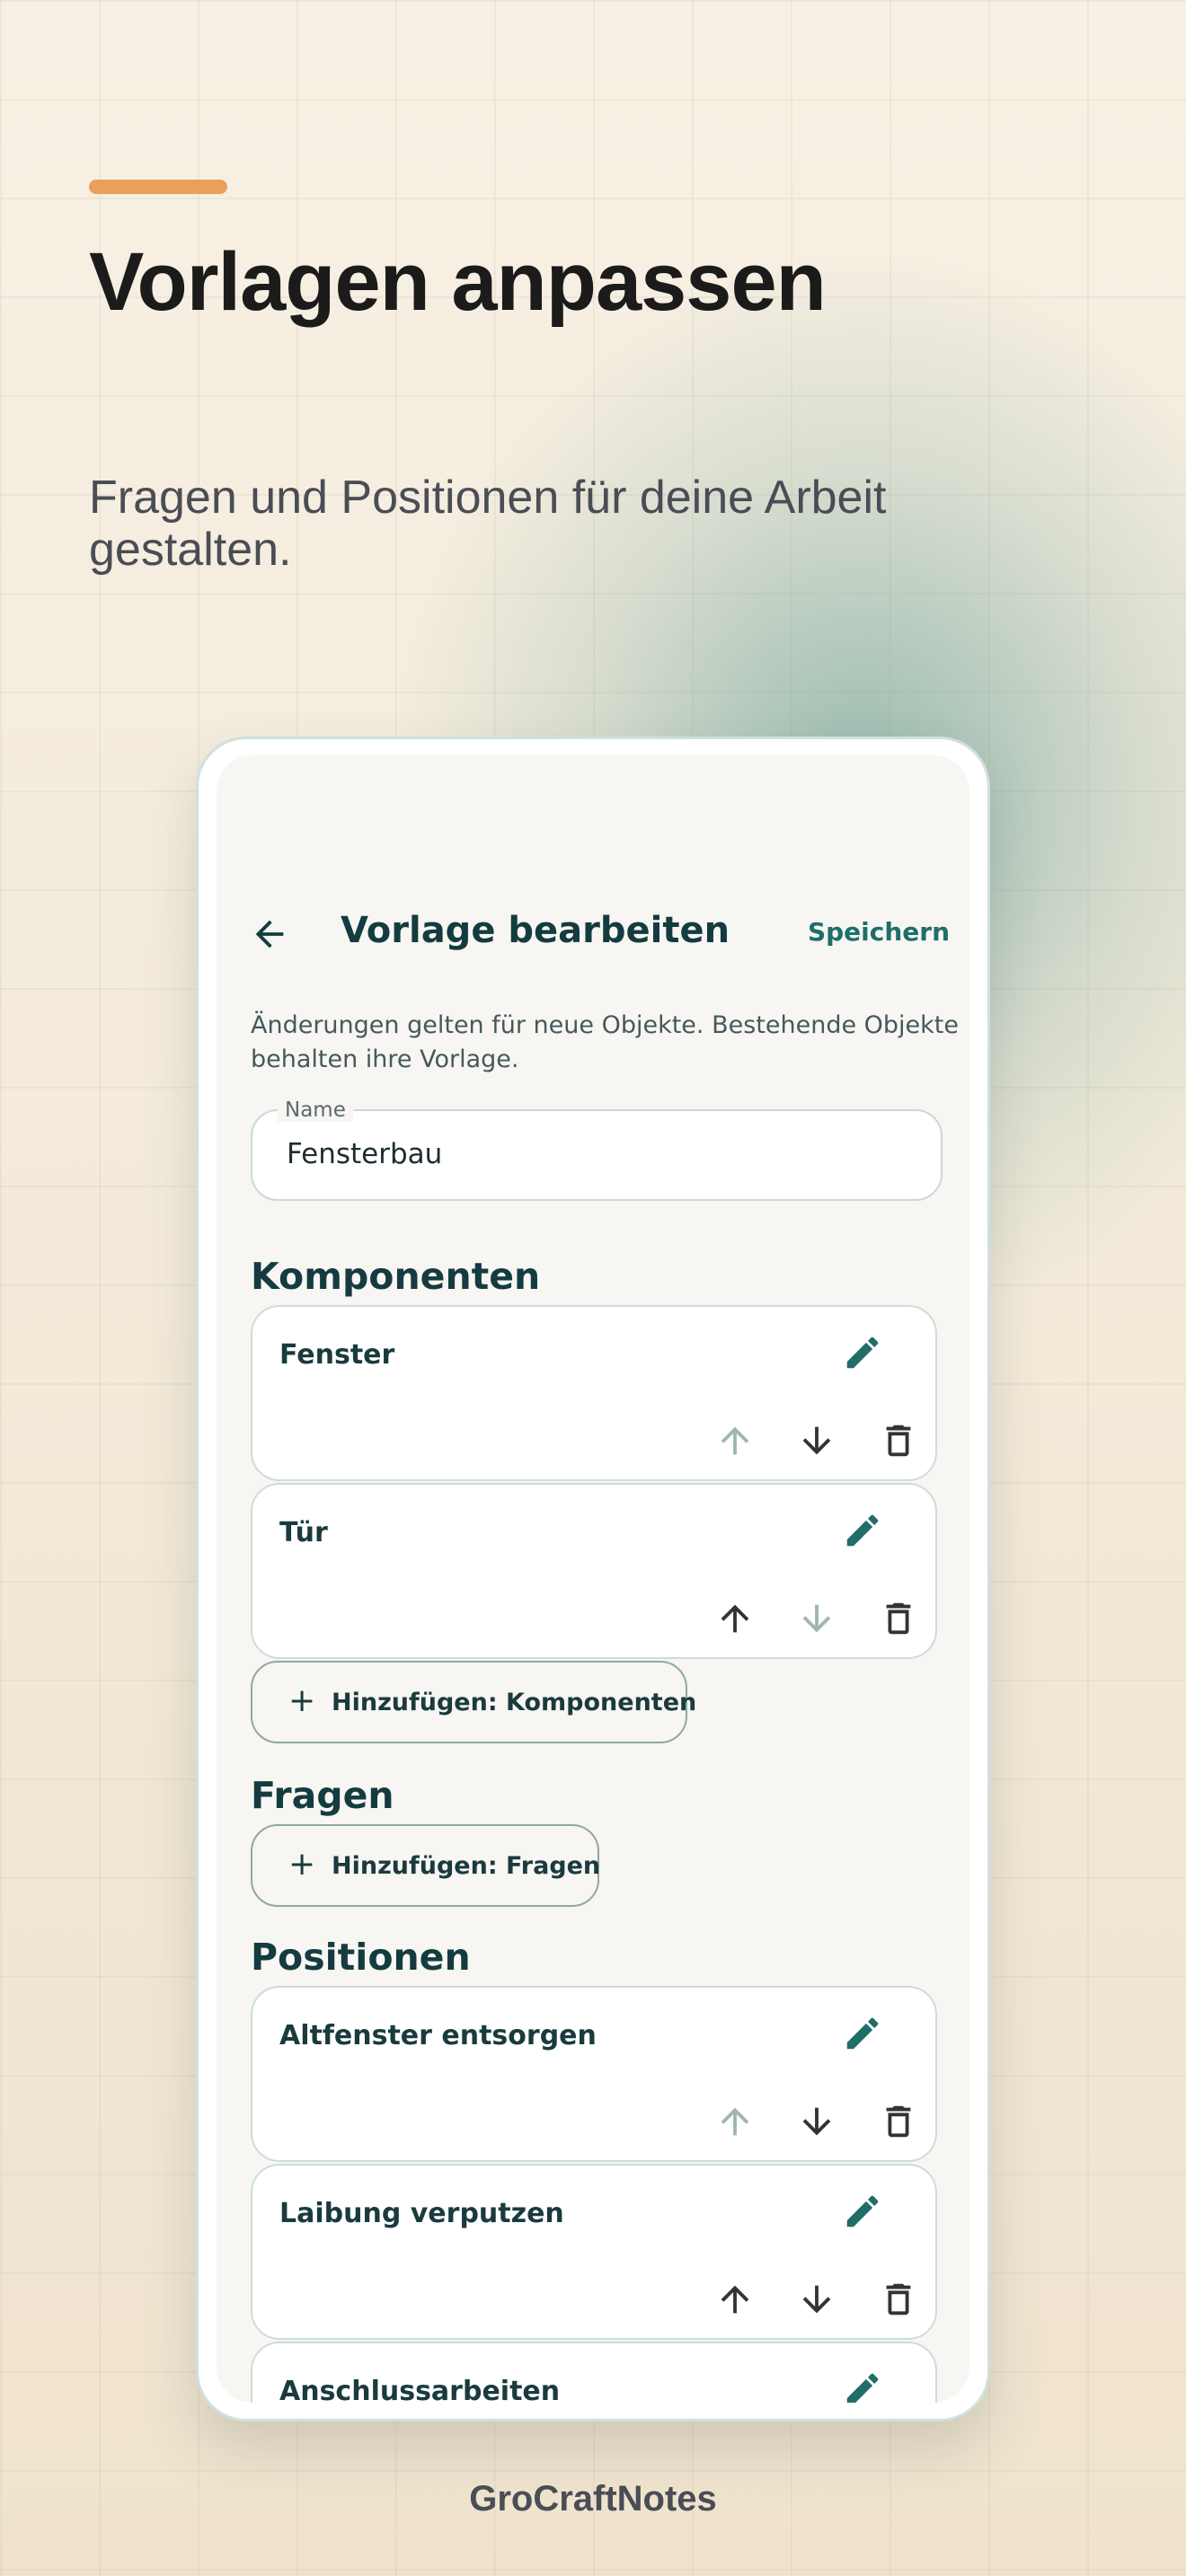 The image size is (1186, 2576). I want to click on accent-bar, so click(158, 187).